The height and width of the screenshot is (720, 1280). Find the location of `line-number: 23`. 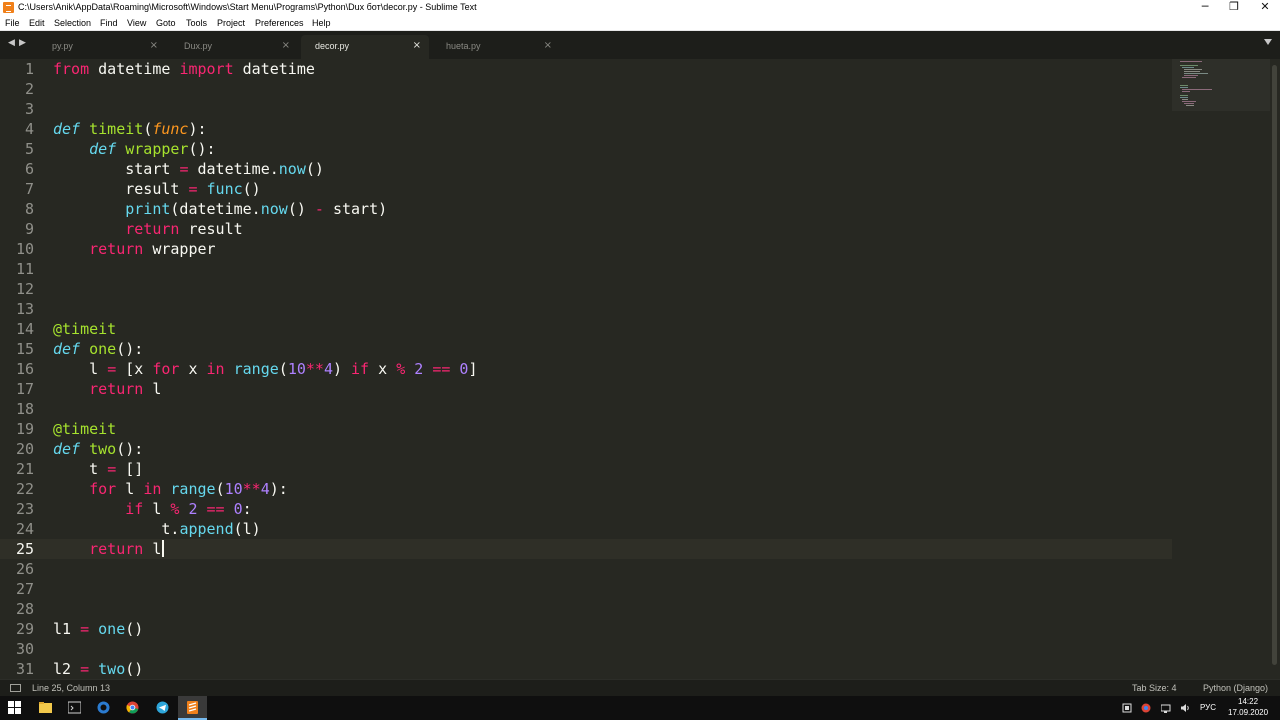

line-number: 23 is located at coordinates (24, 509).